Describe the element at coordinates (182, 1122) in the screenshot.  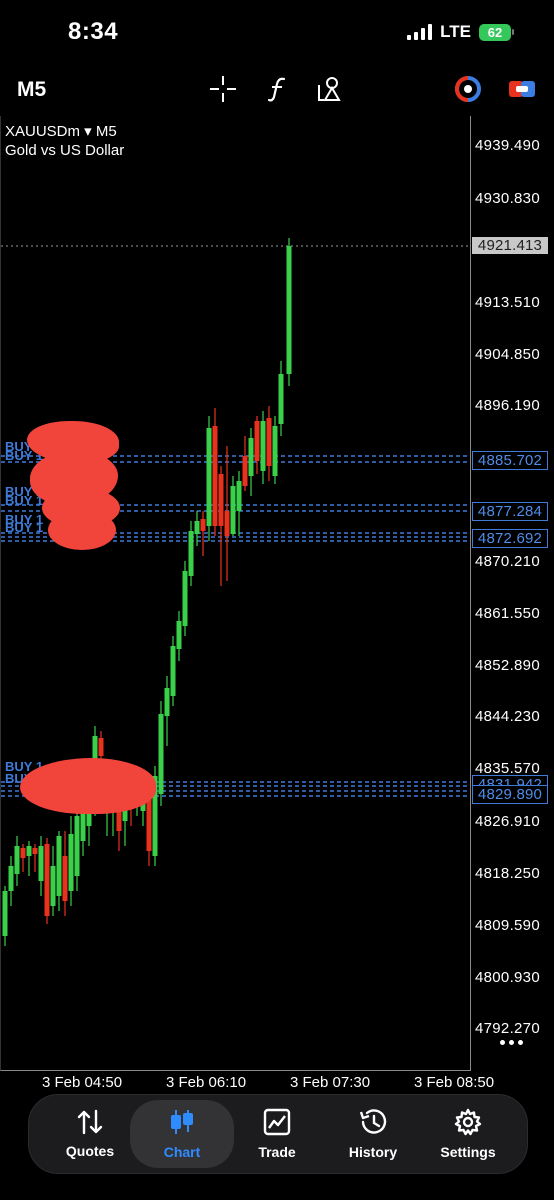
I see `chart-icon` at that location.